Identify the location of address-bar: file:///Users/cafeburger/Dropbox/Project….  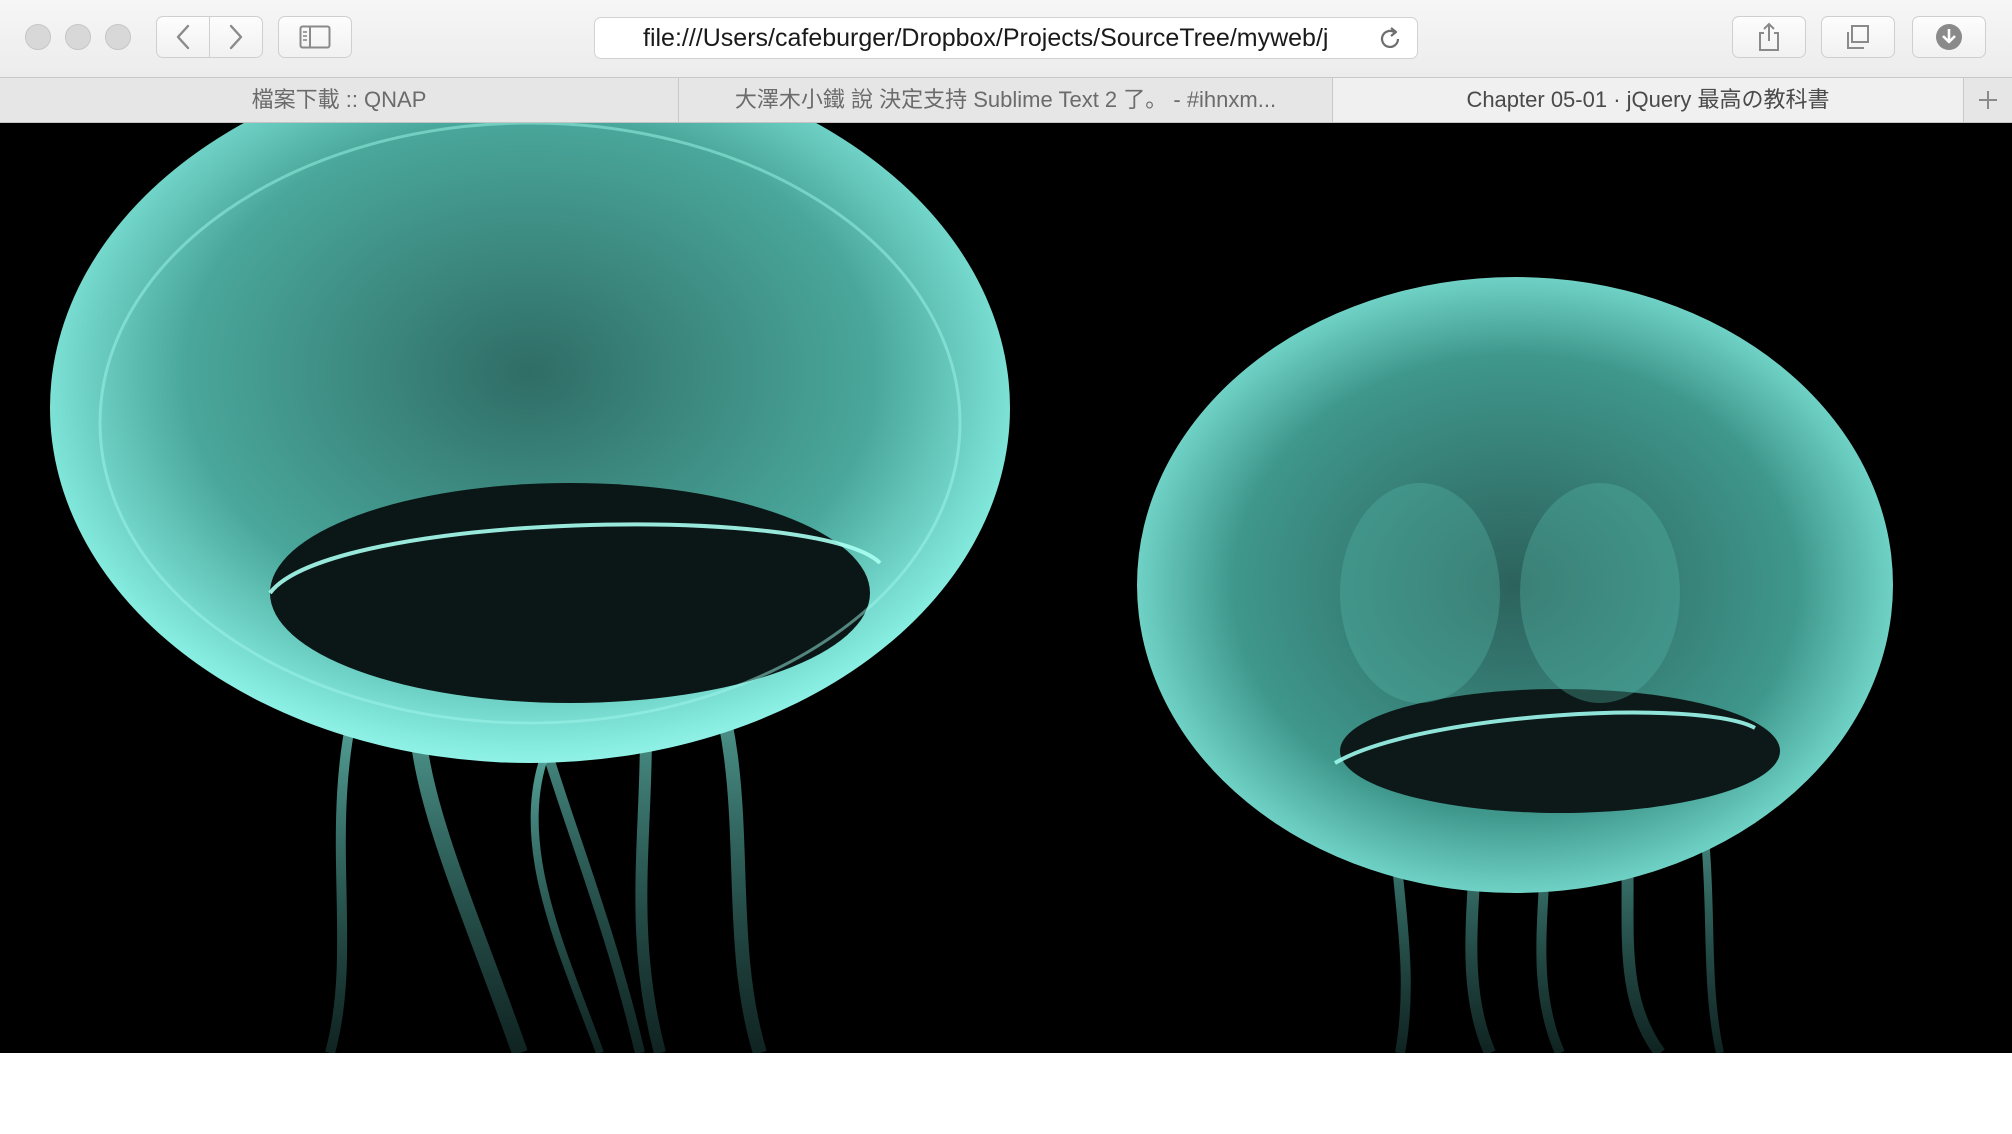
(1006, 38).